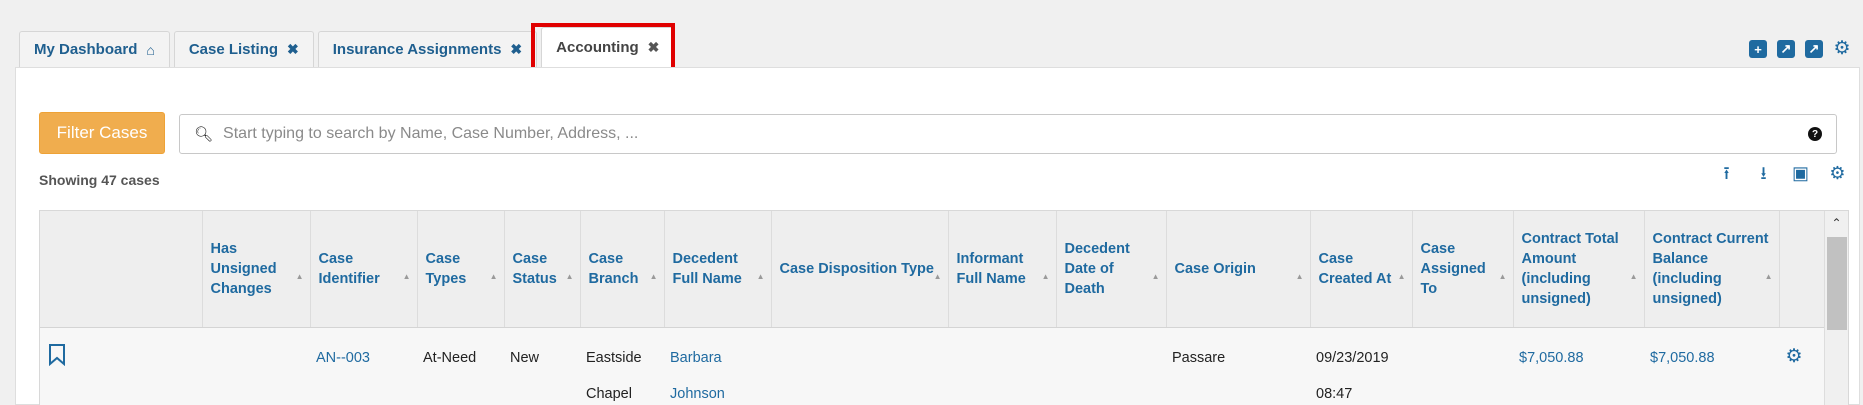 Image resolution: width=1863 pixels, height=405 pixels. What do you see at coordinates (697, 376) in the screenshot?
I see `decedent-name-link: Barbara Johnson` at bounding box center [697, 376].